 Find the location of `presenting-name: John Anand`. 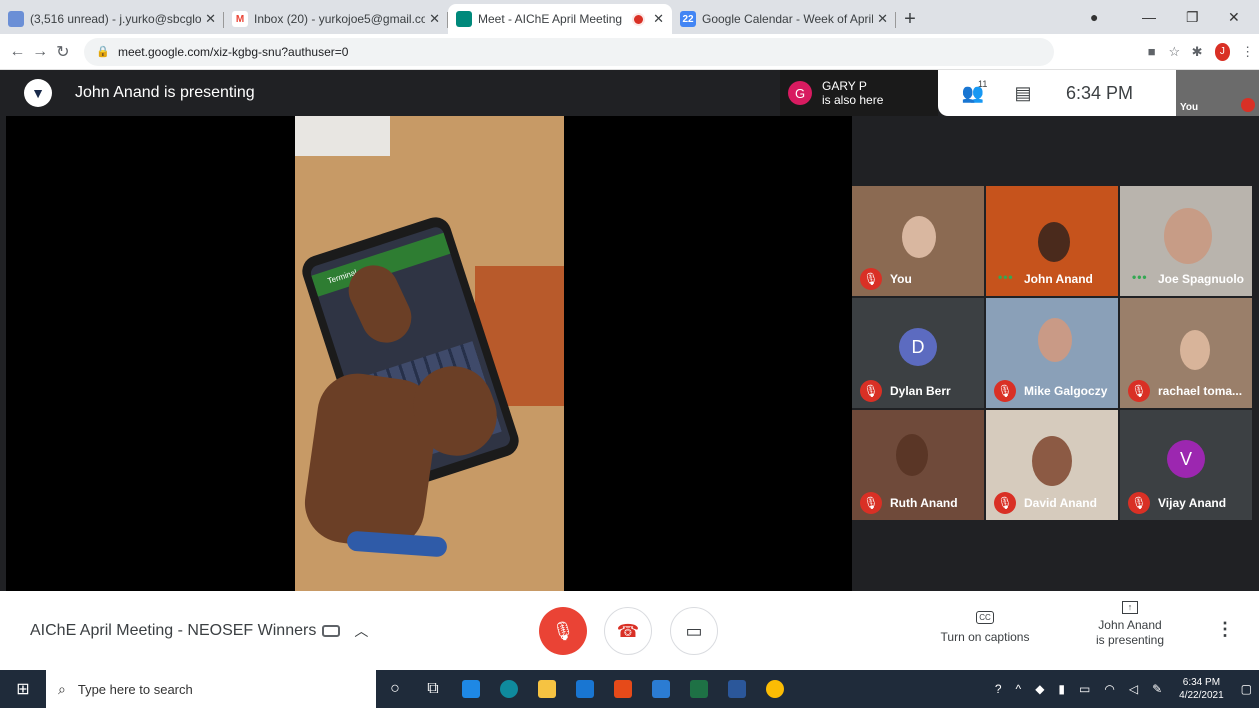

presenting-name: John Anand is located at coordinates (1130, 625).